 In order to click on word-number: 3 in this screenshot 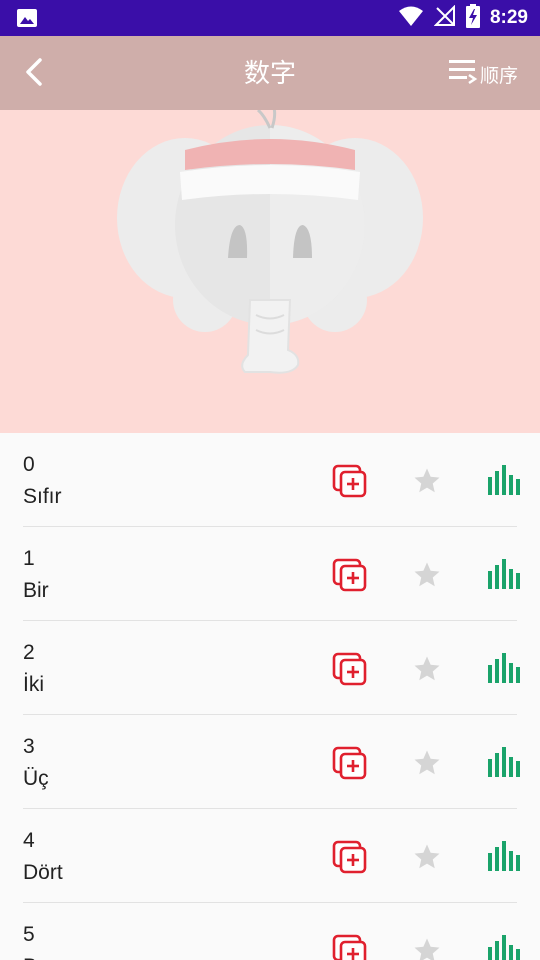, I will do `click(29, 746)`.